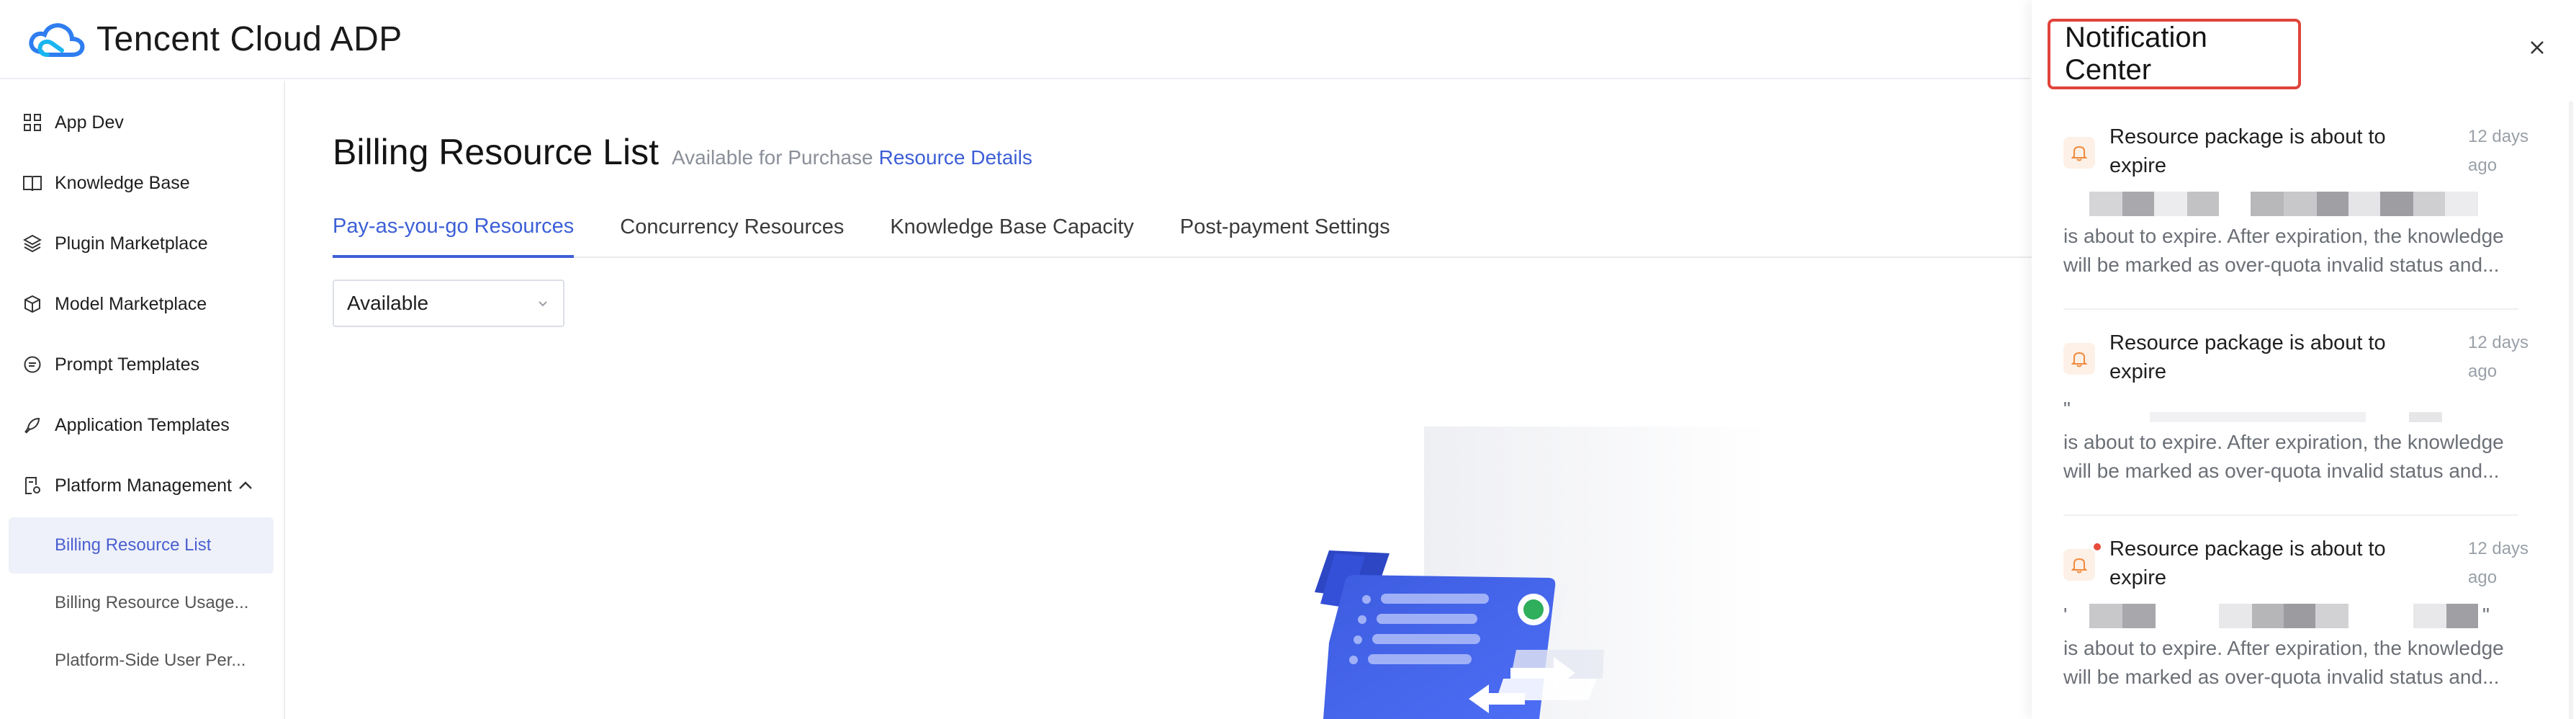 The height and width of the screenshot is (719, 2576). I want to click on resource-details-link: Resource Details, so click(955, 157).